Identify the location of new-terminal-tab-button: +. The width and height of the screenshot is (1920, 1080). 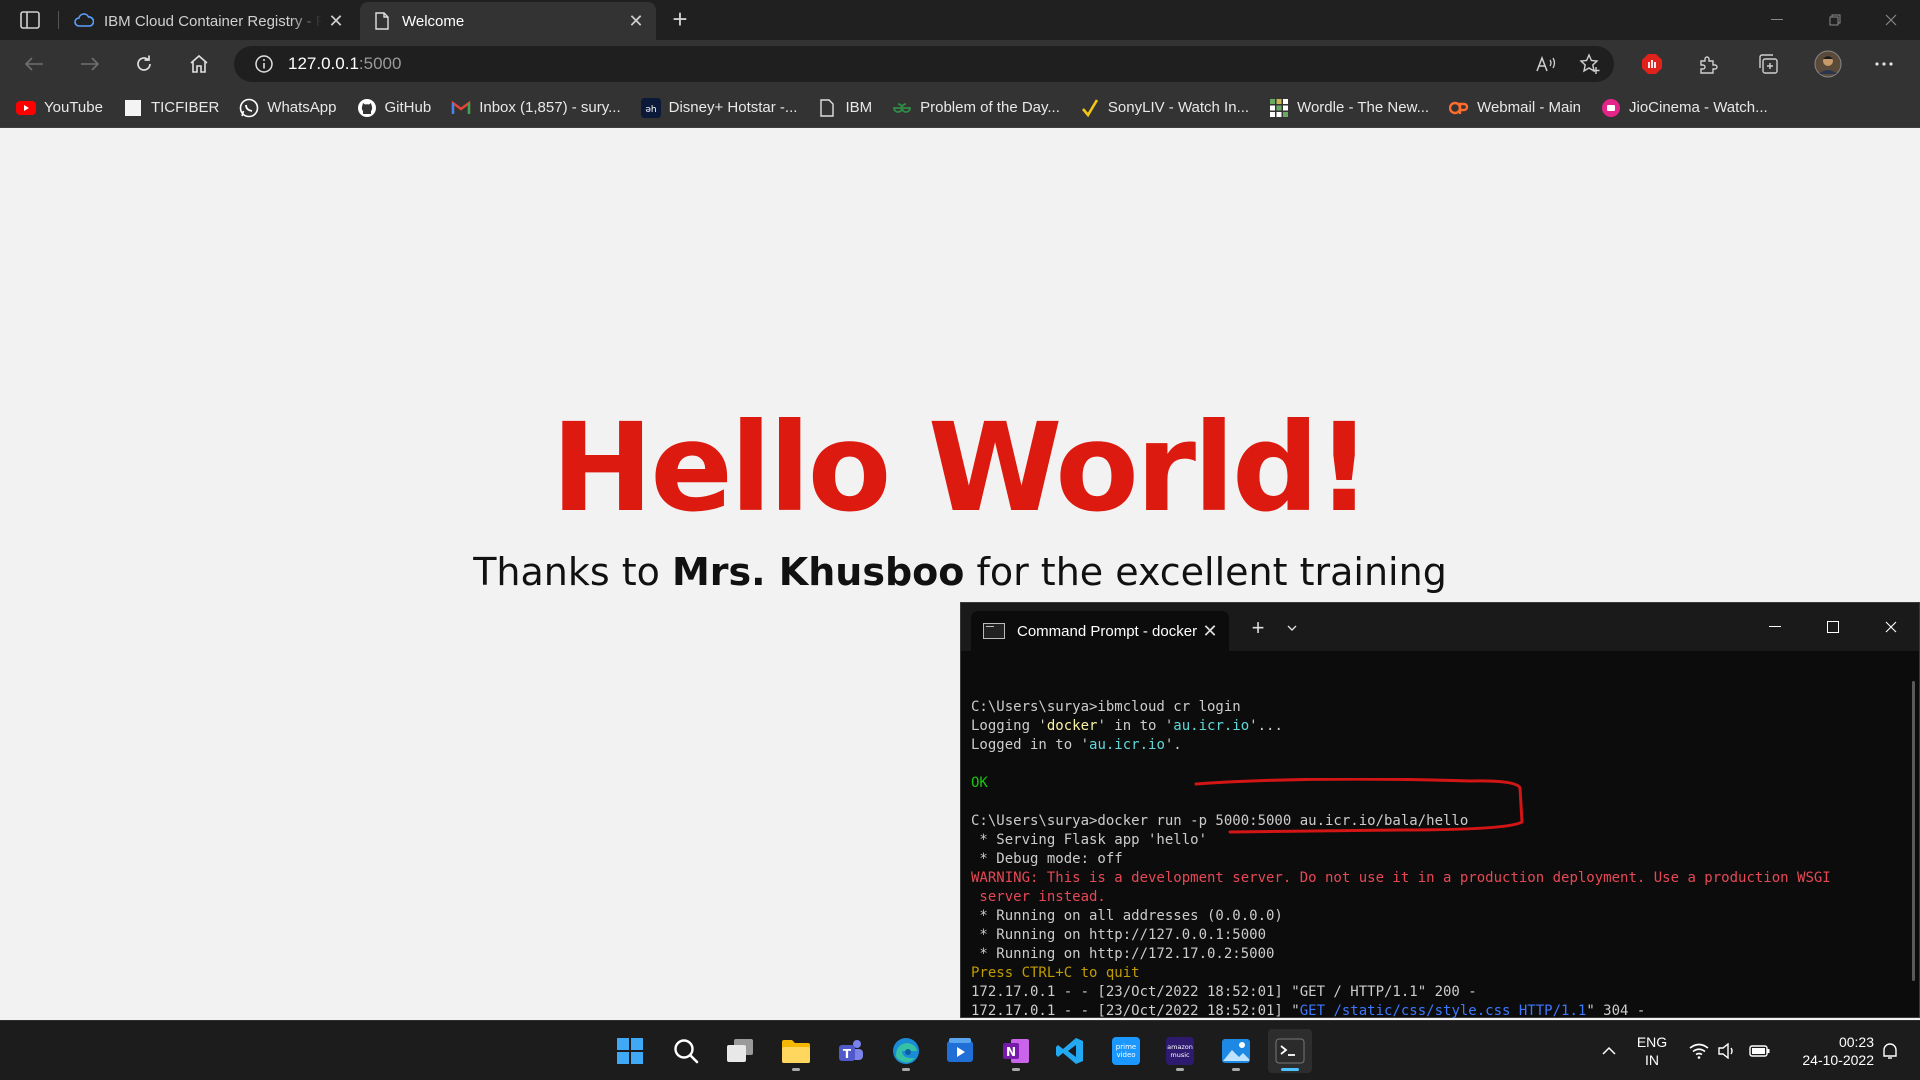
(1258, 628).